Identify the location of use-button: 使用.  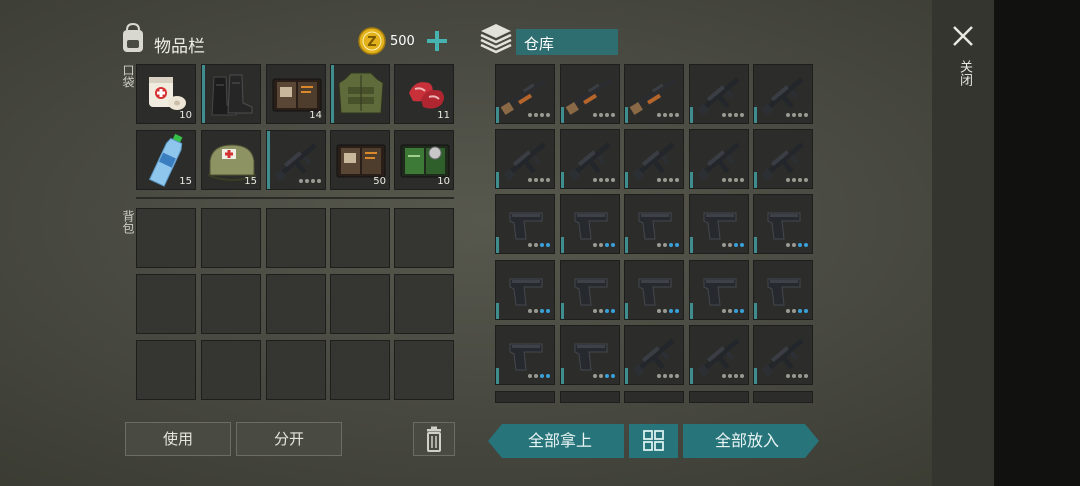
(178, 439).